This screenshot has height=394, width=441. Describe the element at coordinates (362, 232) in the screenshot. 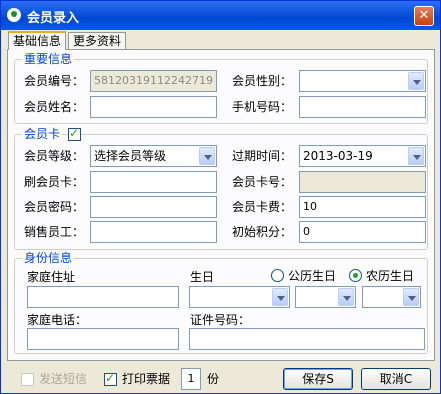

I see `initial-points-field: 0` at that location.